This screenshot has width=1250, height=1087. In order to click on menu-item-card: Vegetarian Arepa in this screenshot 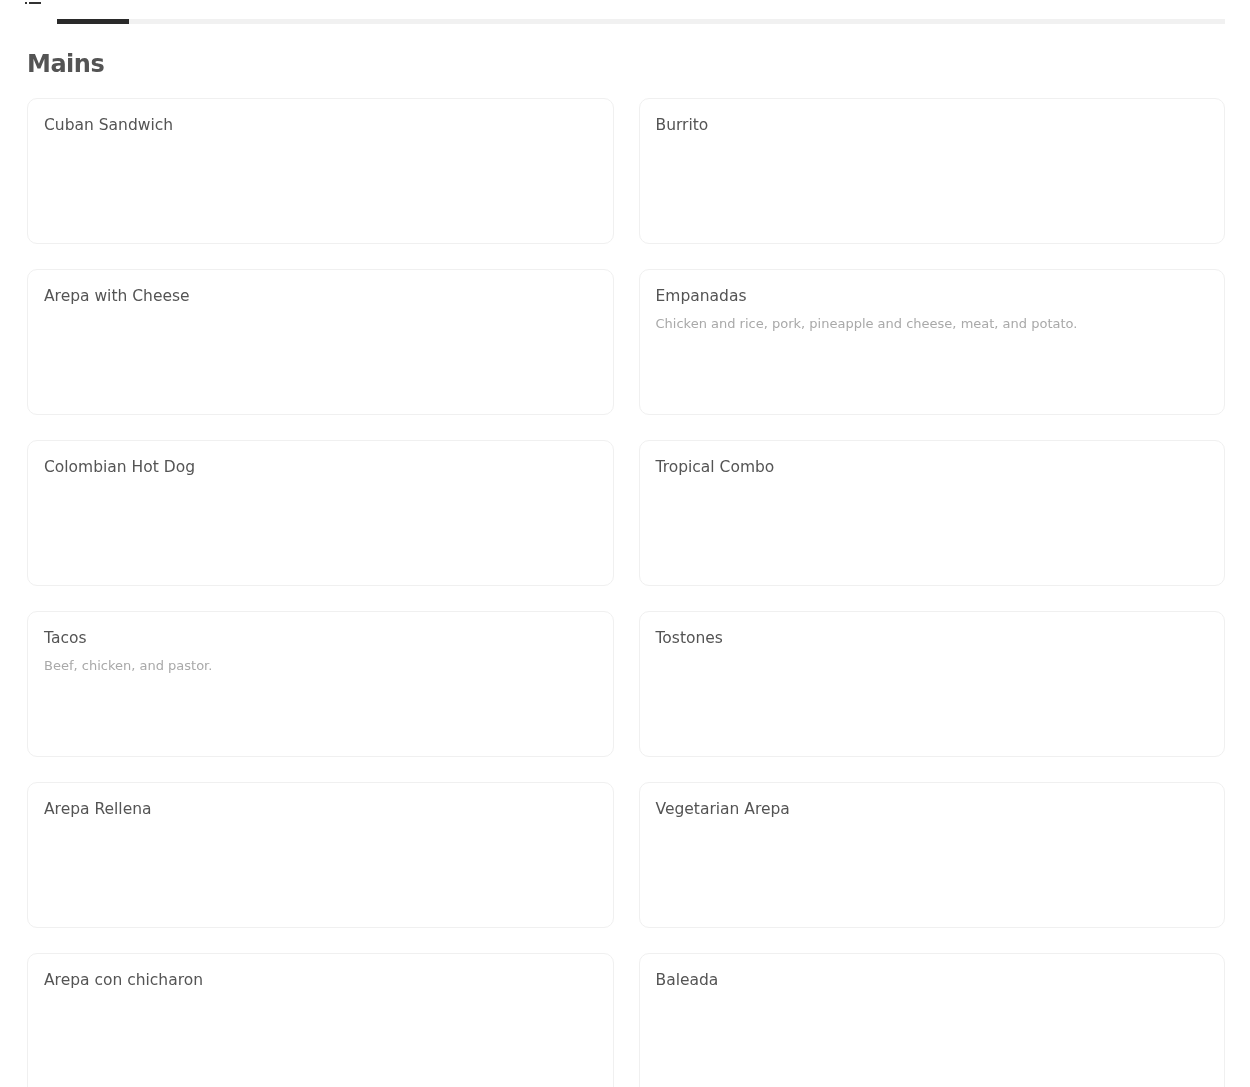, I will do `click(931, 855)`.